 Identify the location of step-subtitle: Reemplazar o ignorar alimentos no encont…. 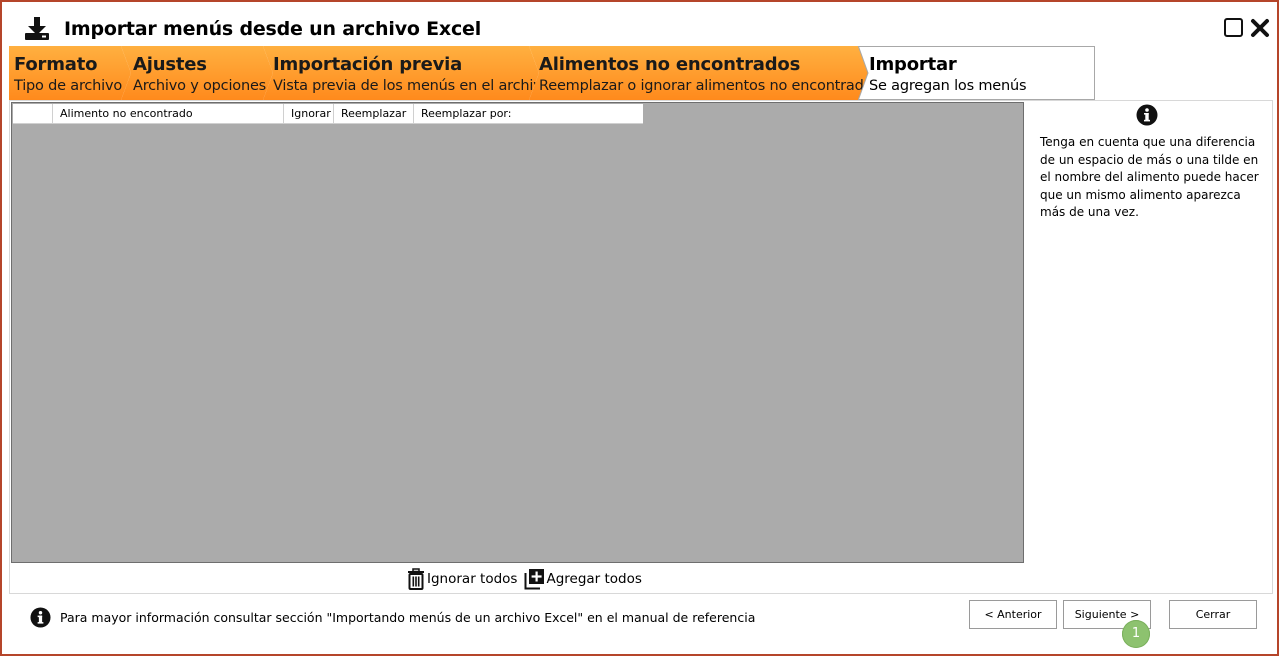
(709, 86).